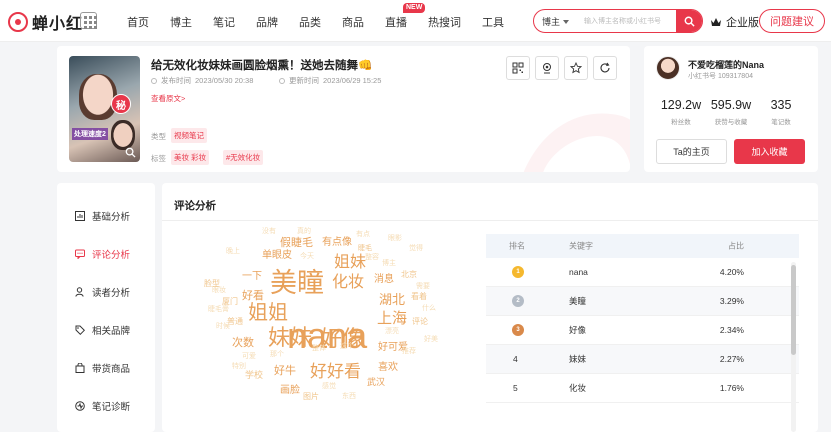 The height and width of the screenshot is (432, 831). Describe the element at coordinates (392, 331) in the screenshot. I see `word-cloud-word: 漂亮` at that location.